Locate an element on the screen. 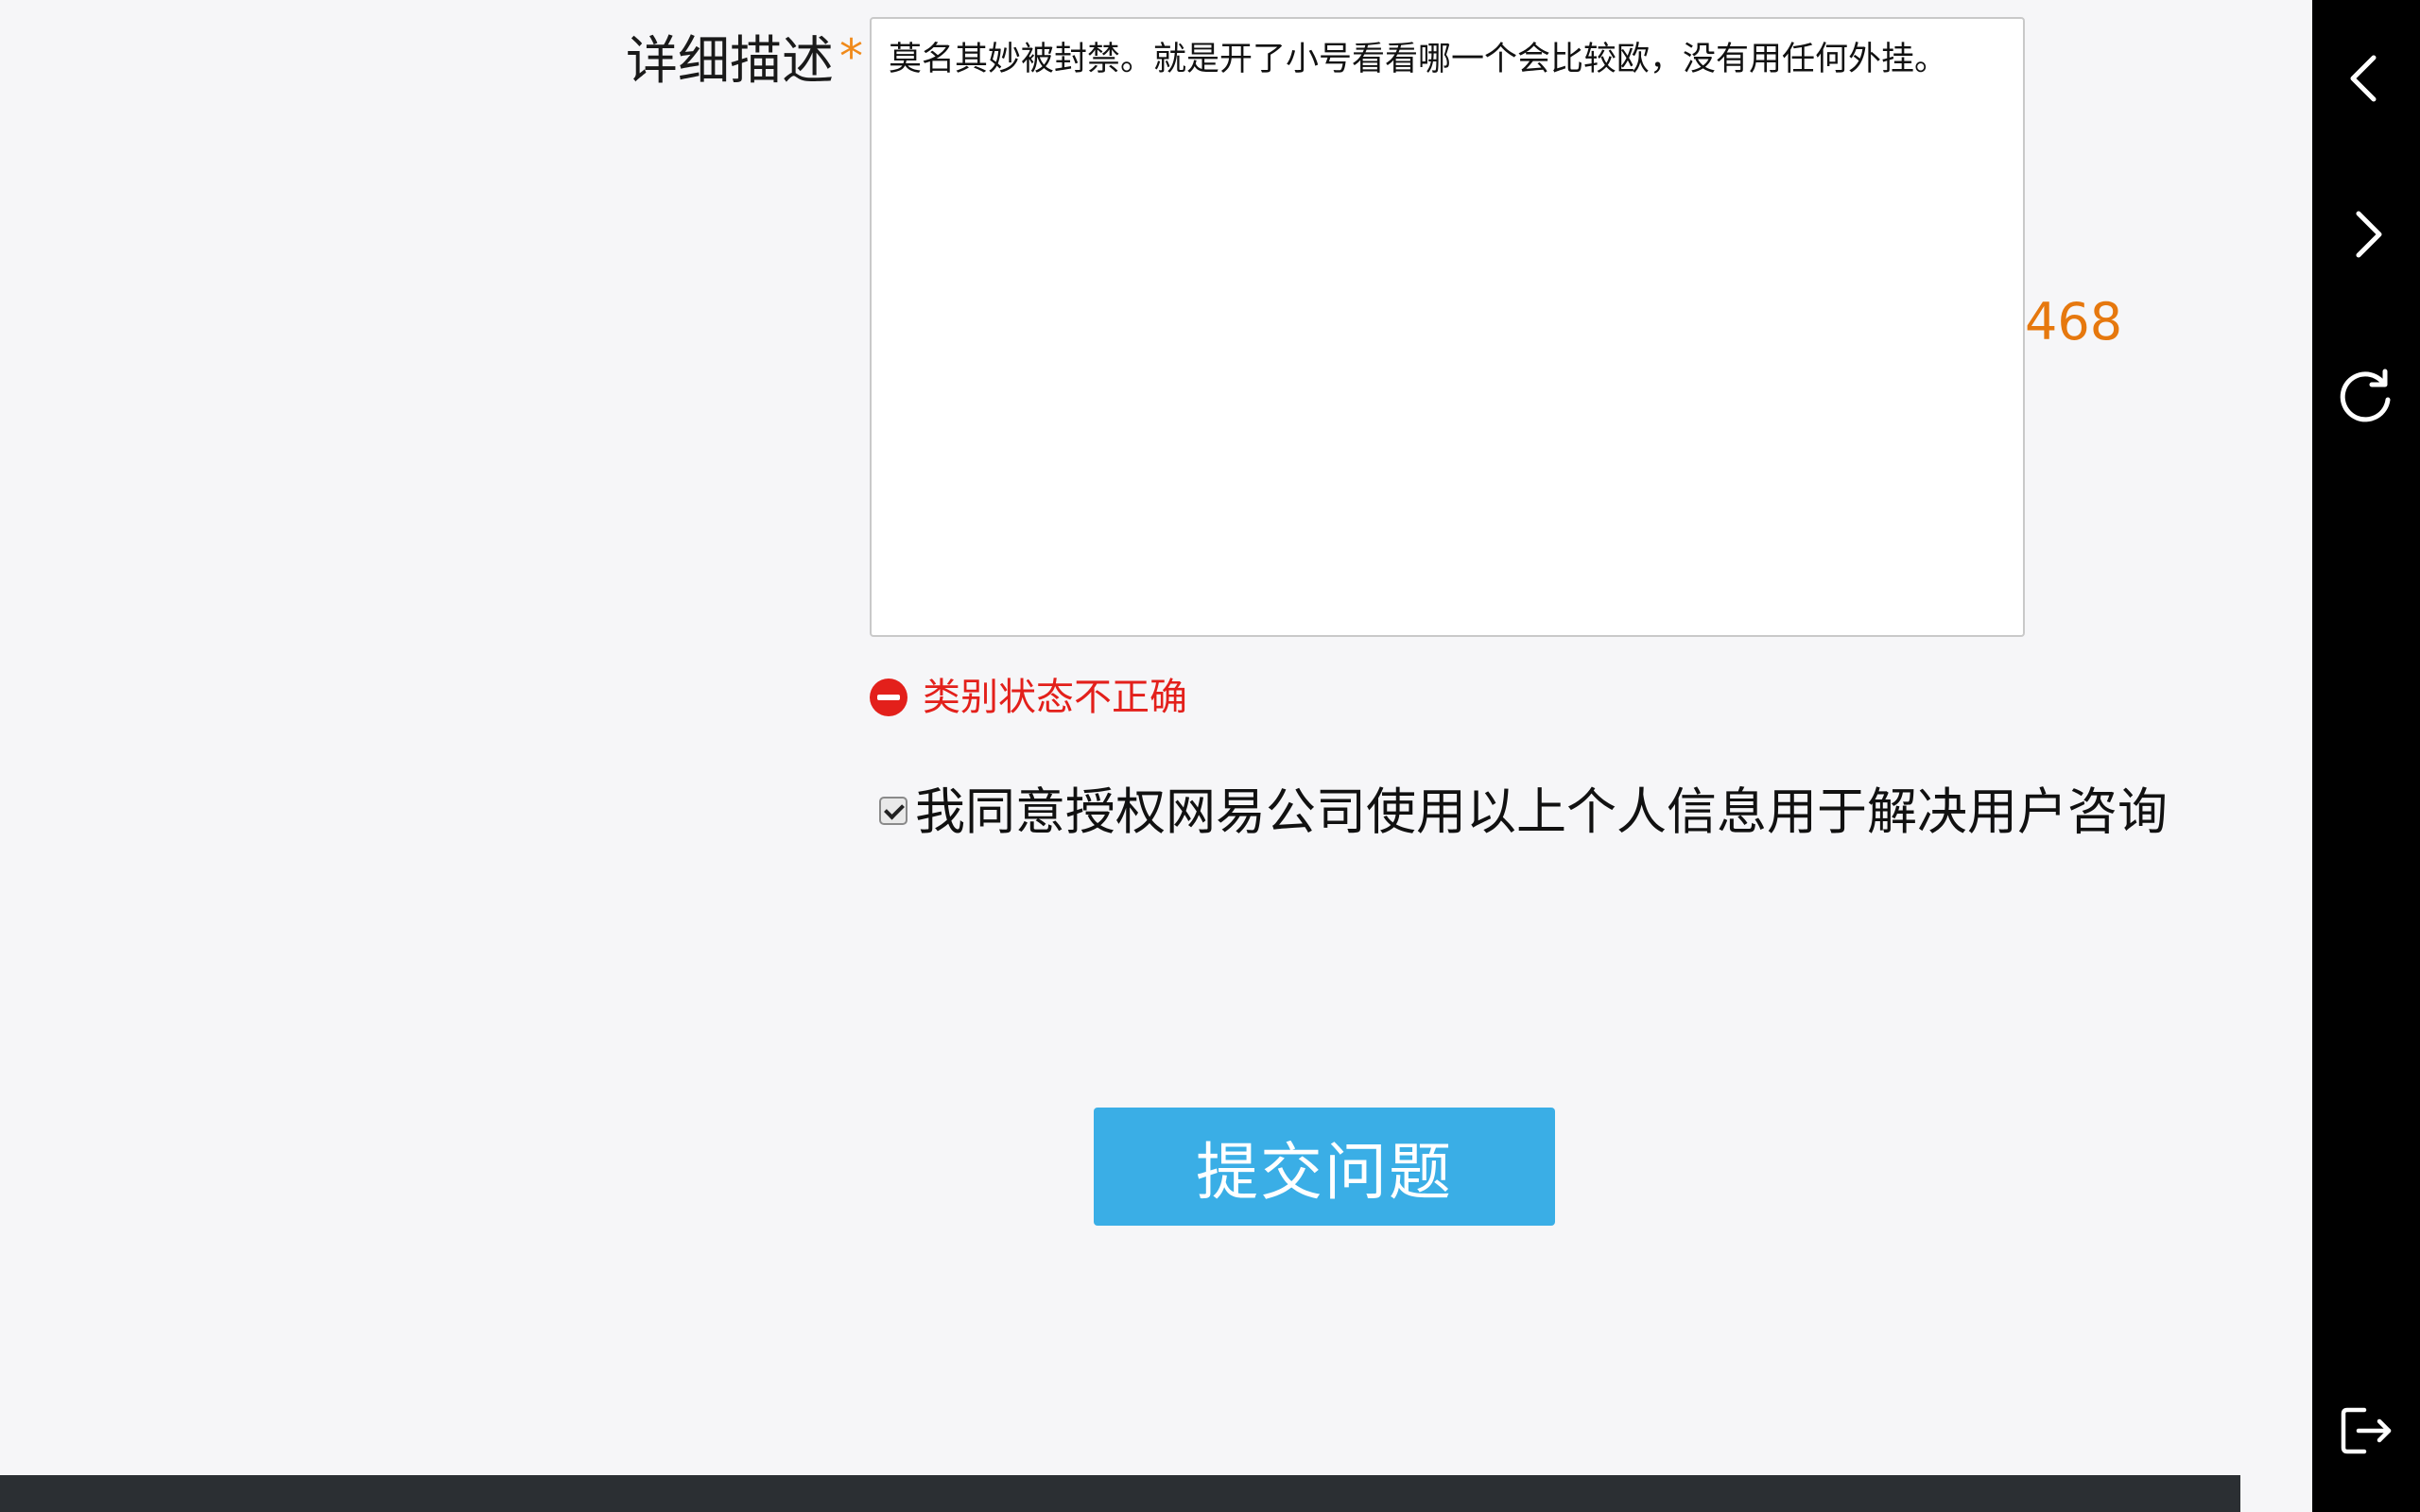 The width and height of the screenshot is (2420, 1512). error-icon is located at coordinates (889, 697).